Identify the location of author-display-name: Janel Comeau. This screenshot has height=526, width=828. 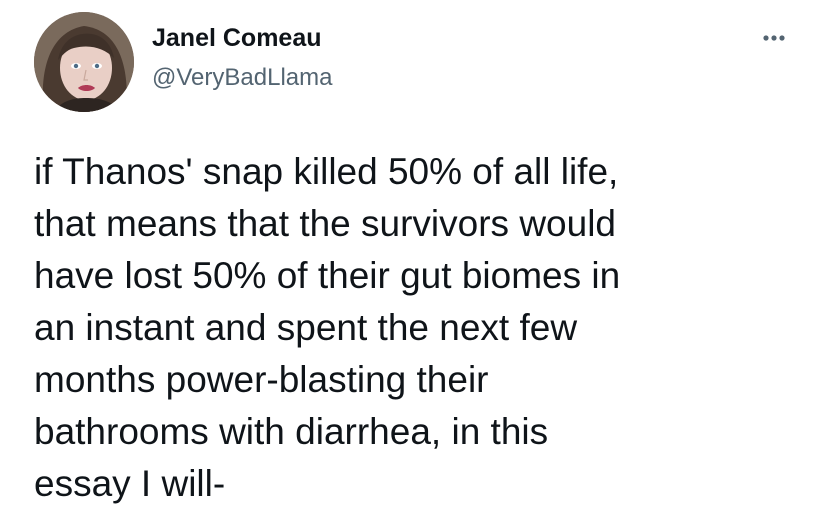
(237, 38).